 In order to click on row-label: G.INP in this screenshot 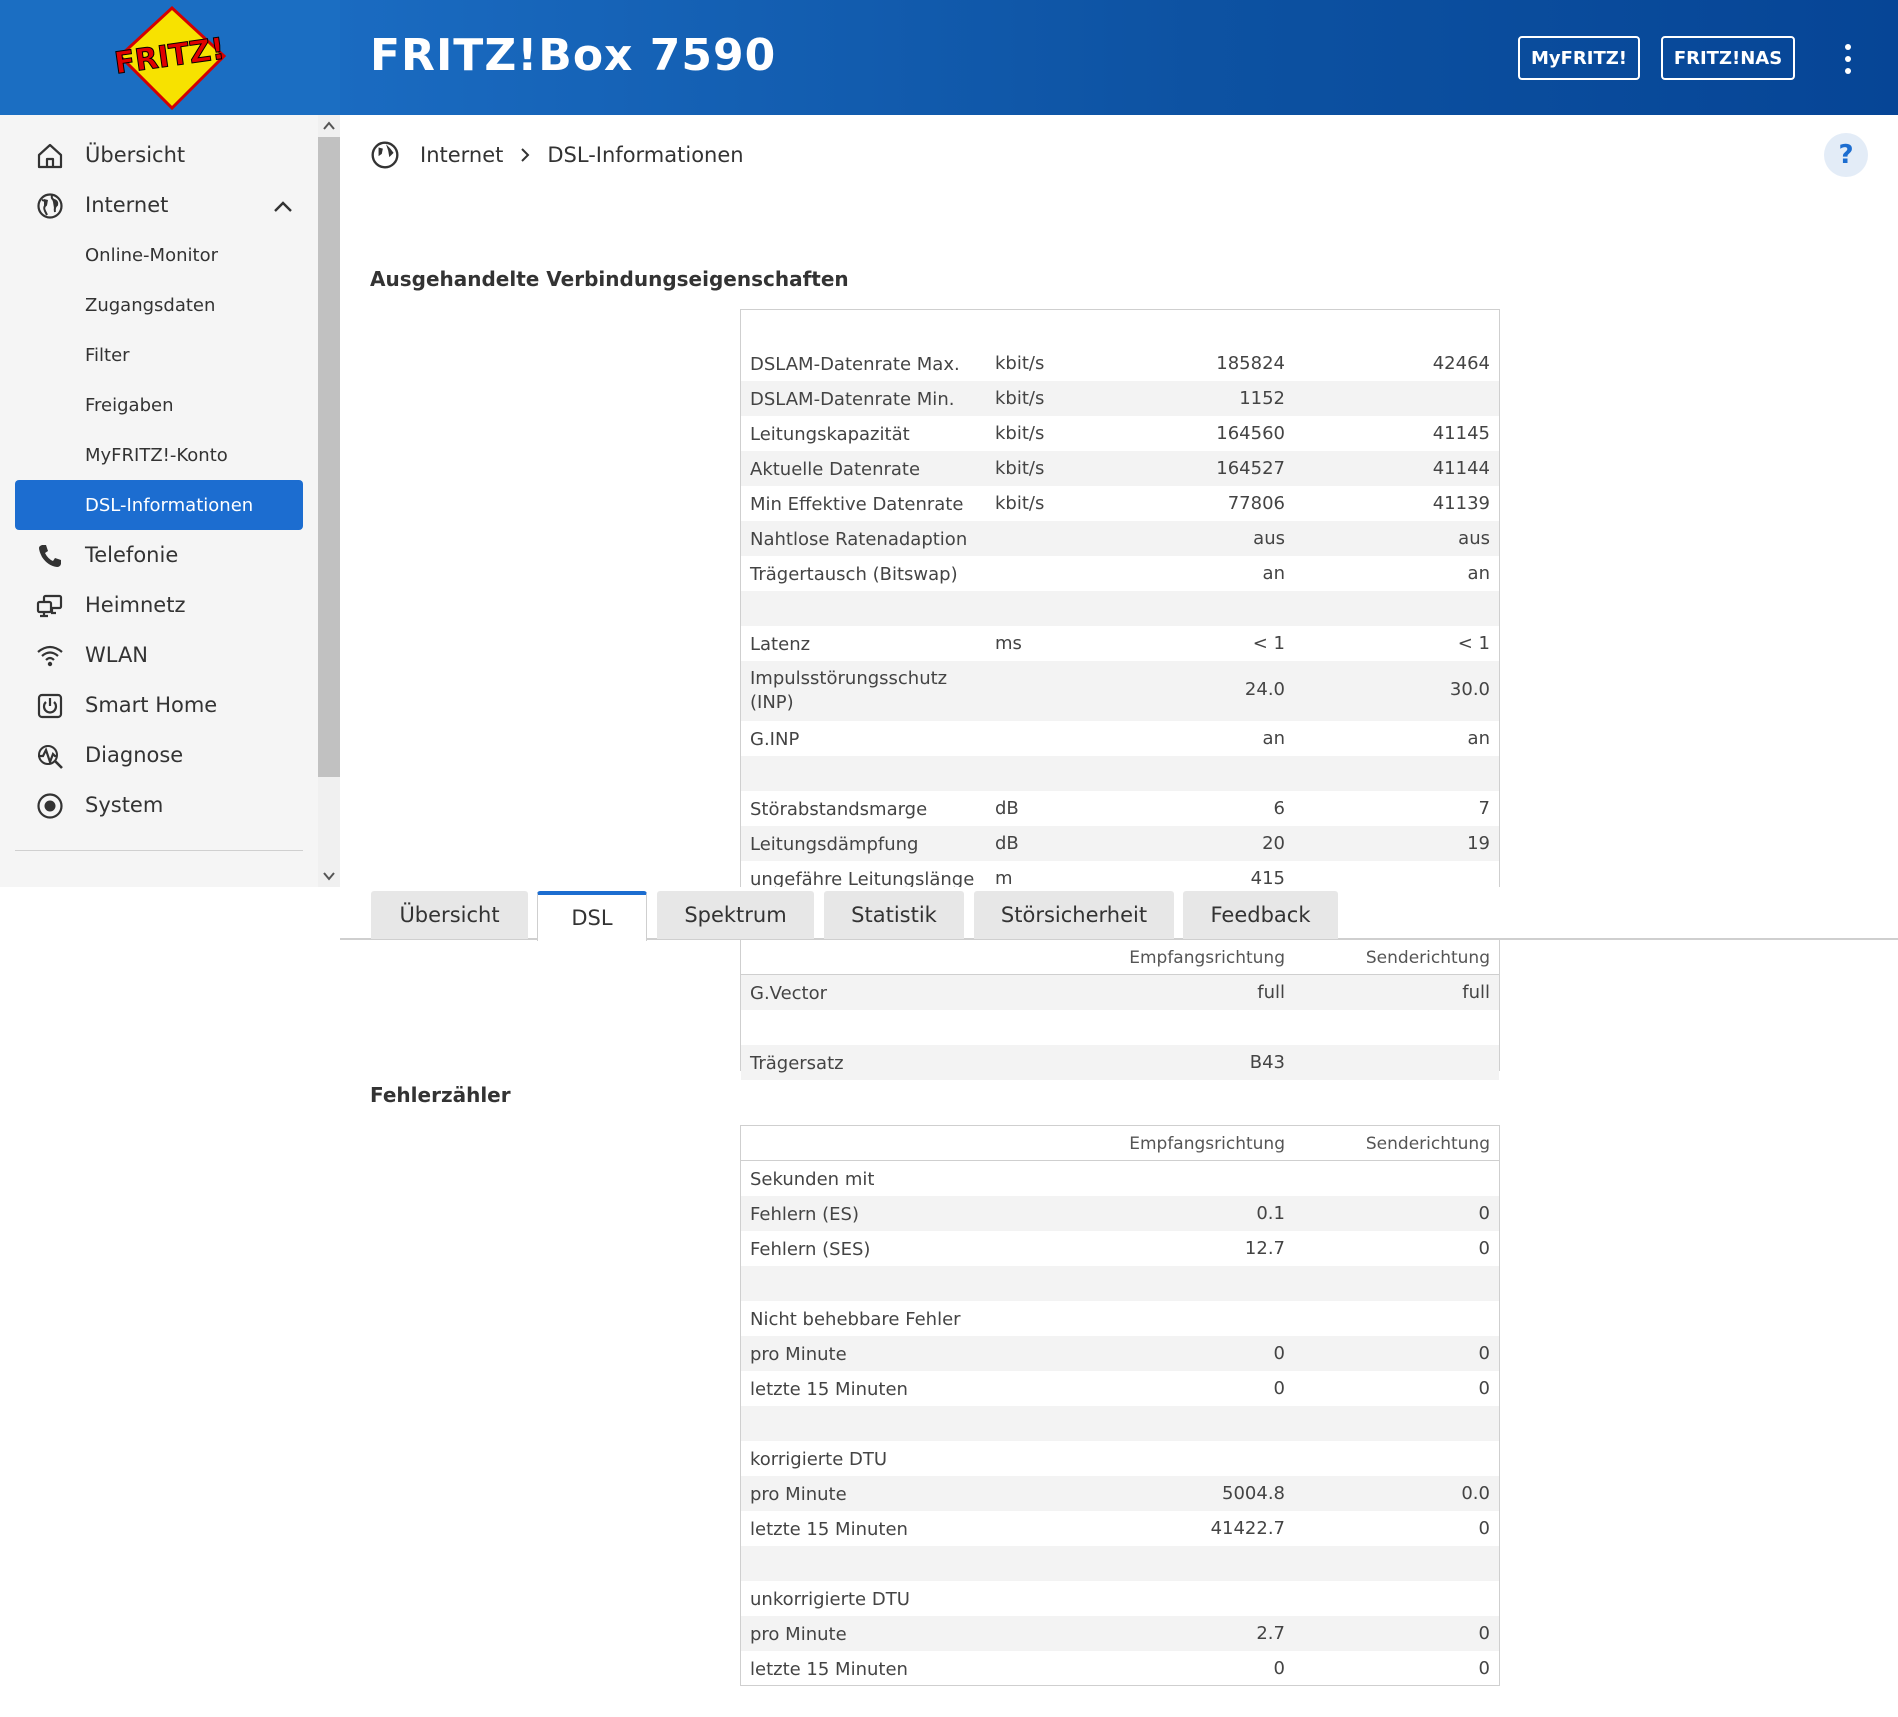, I will do `click(775, 739)`.